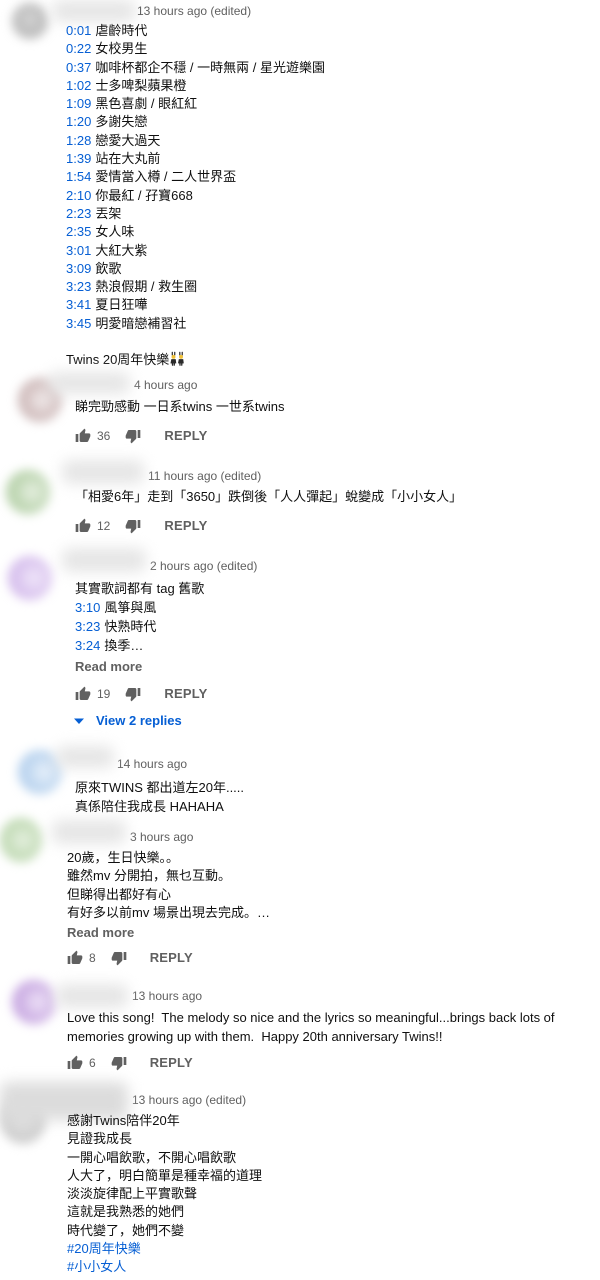  What do you see at coordinates (195, 324) in the screenshot?
I see `timestamp-row: 3:45 明愛暗戀補習社` at bounding box center [195, 324].